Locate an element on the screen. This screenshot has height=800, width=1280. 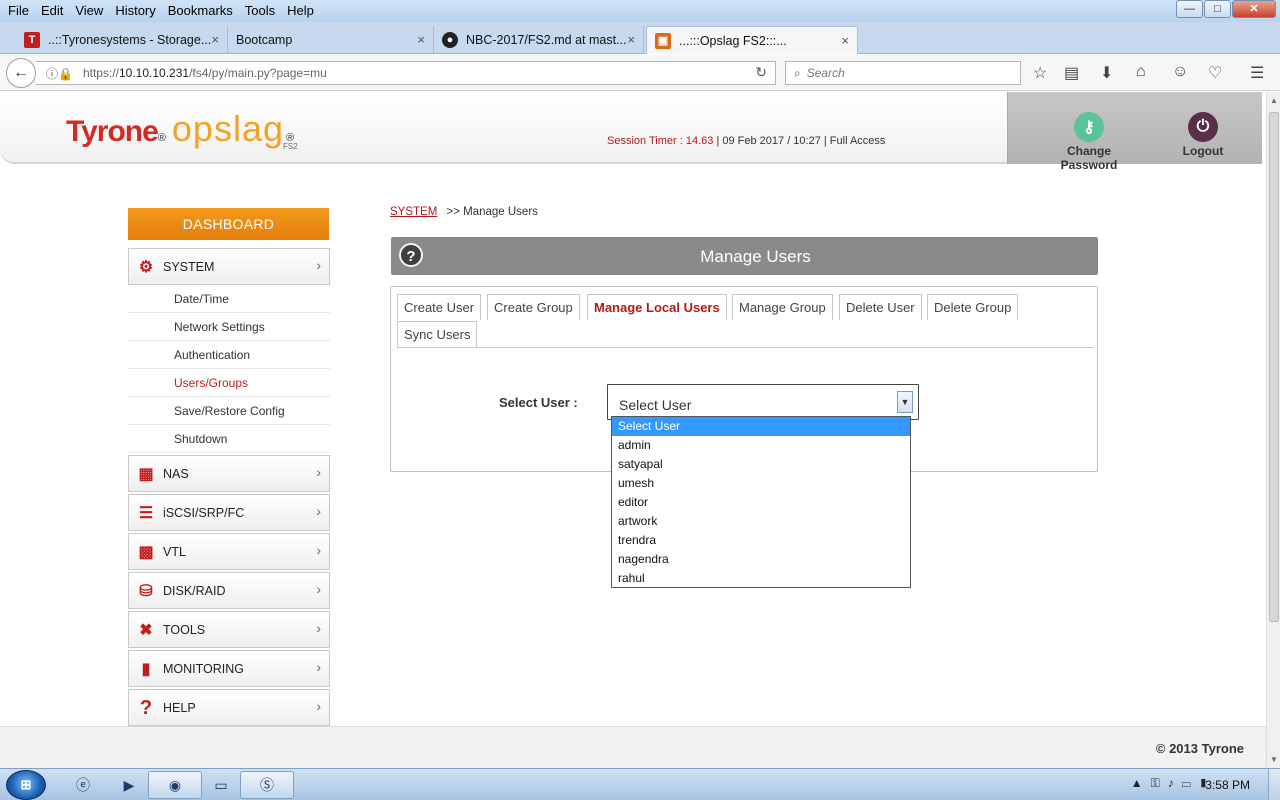
sidebar-section-disk-raid: ⛁ DISK/RAID › is located at coordinates (229, 590).